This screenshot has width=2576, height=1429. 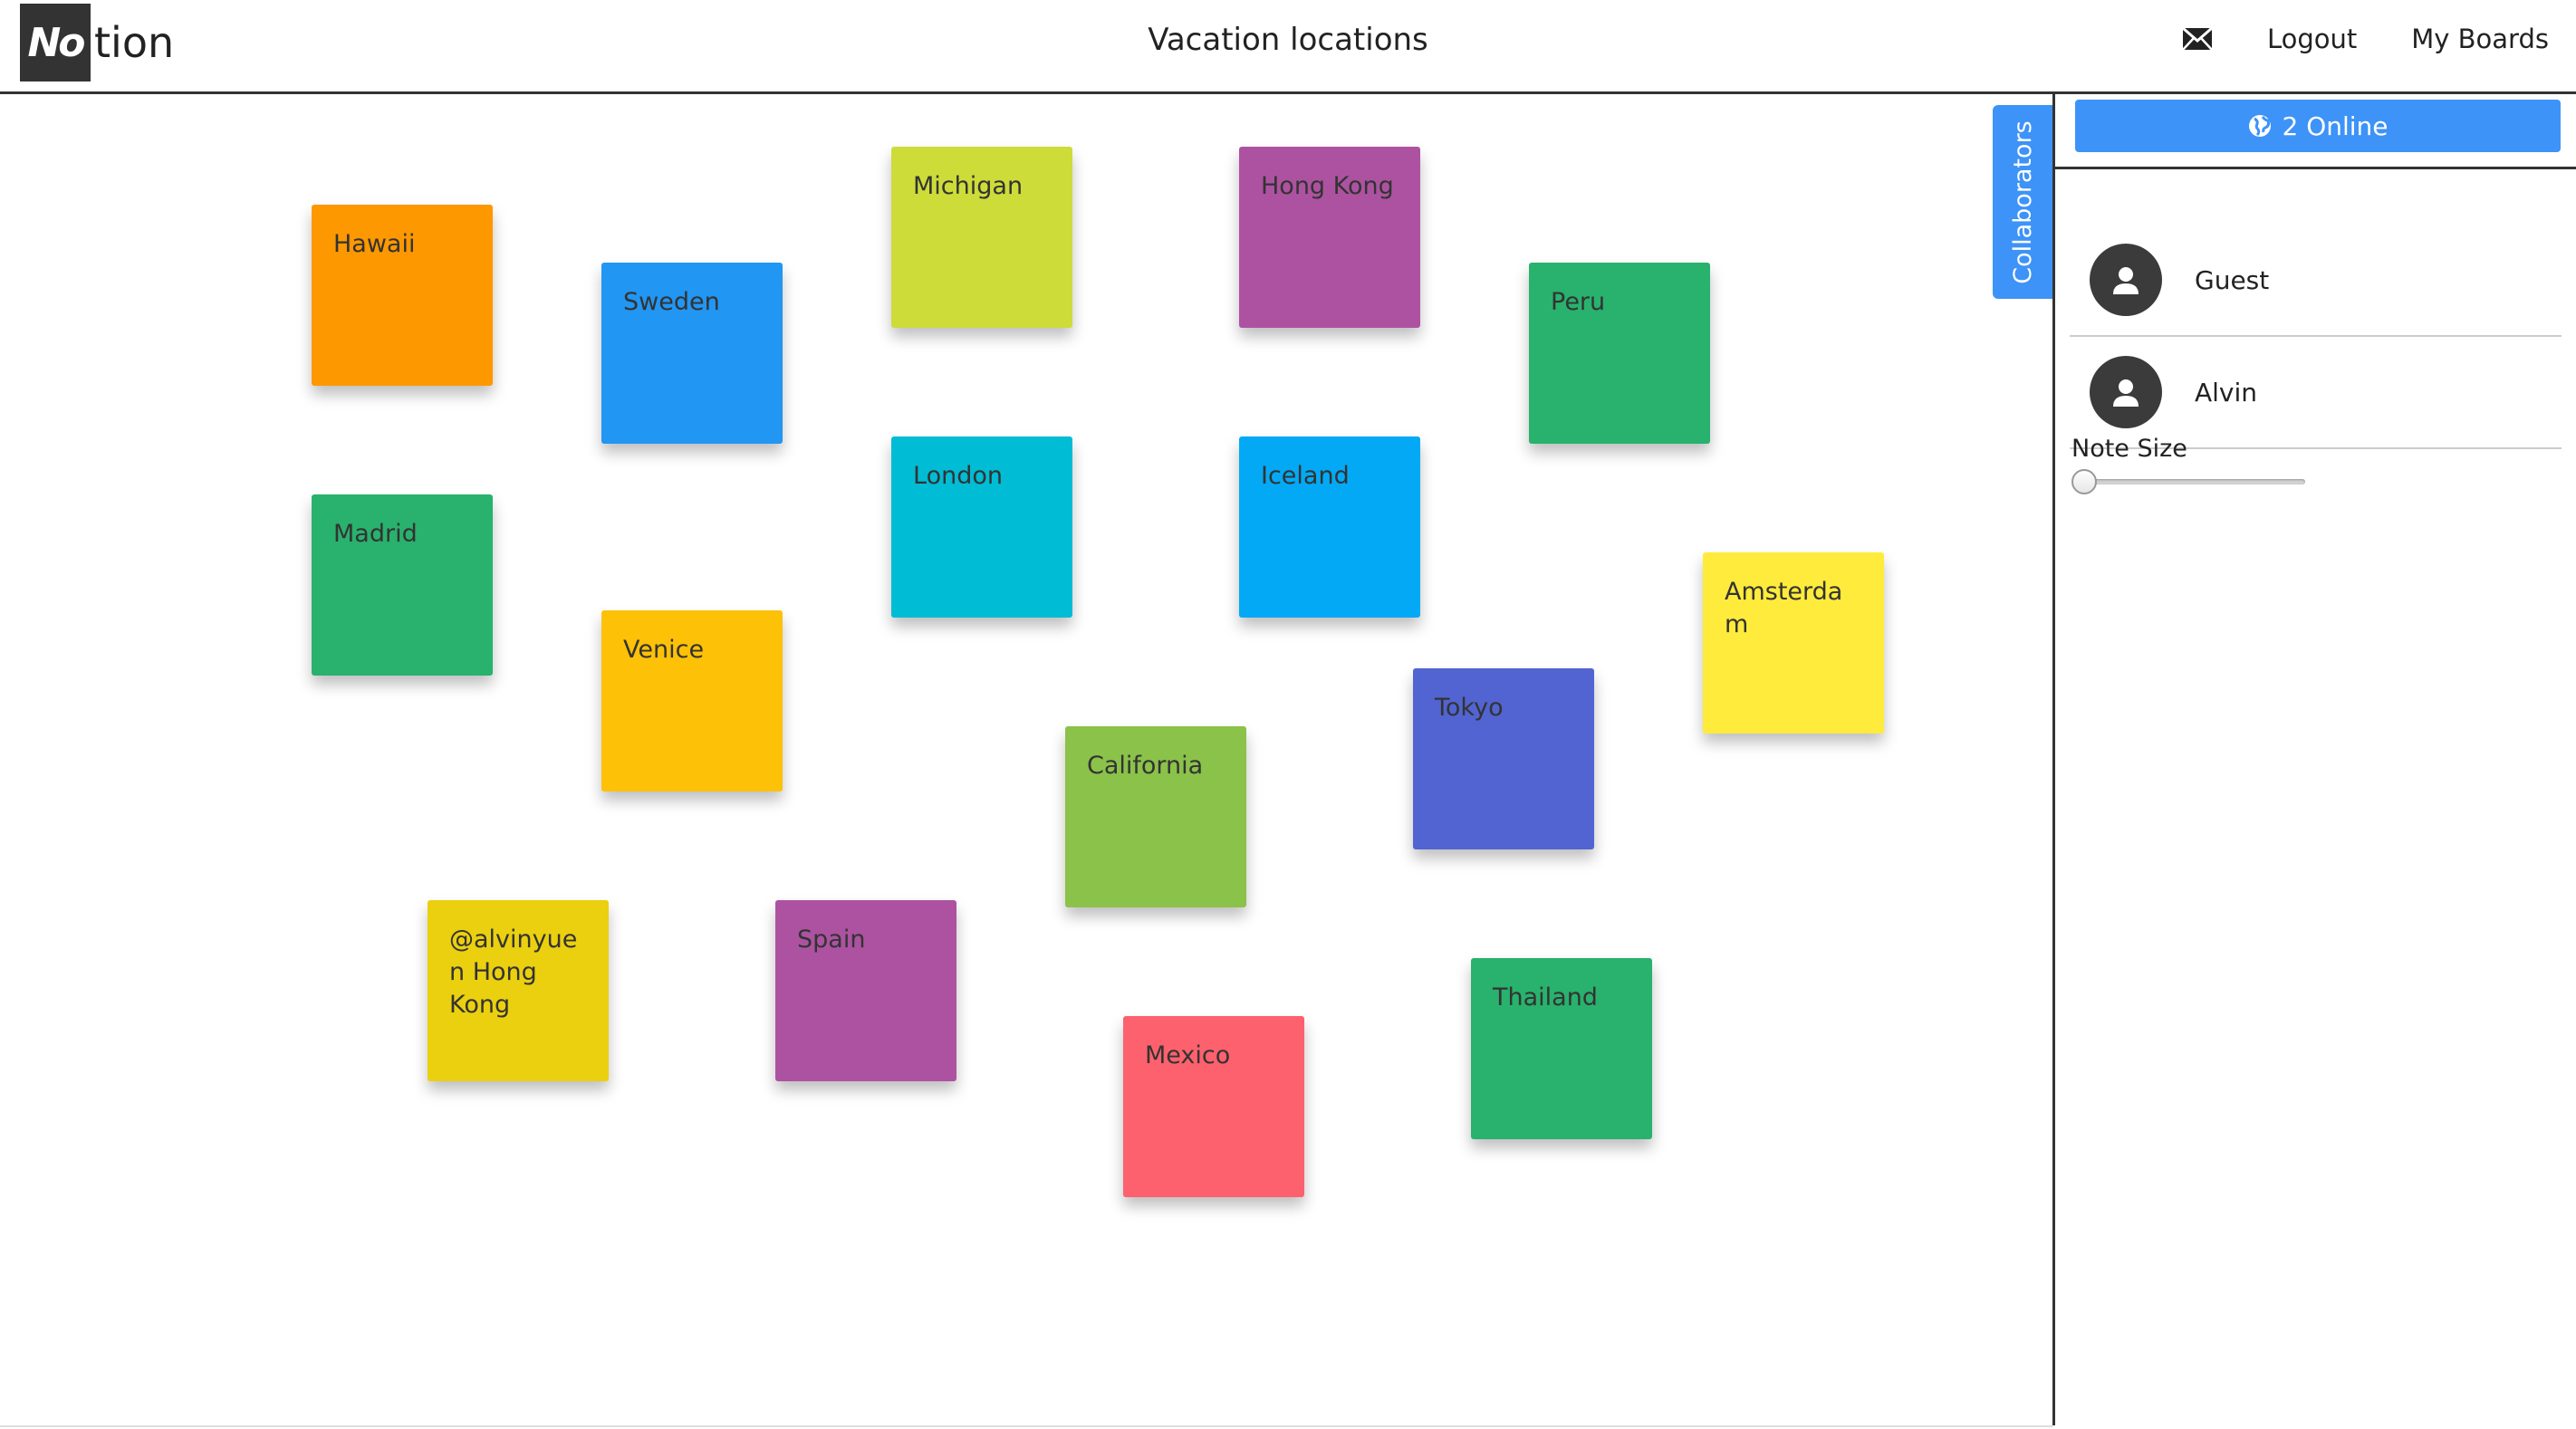 What do you see at coordinates (2316, 281) in the screenshot?
I see `collaborator-row: Guest` at bounding box center [2316, 281].